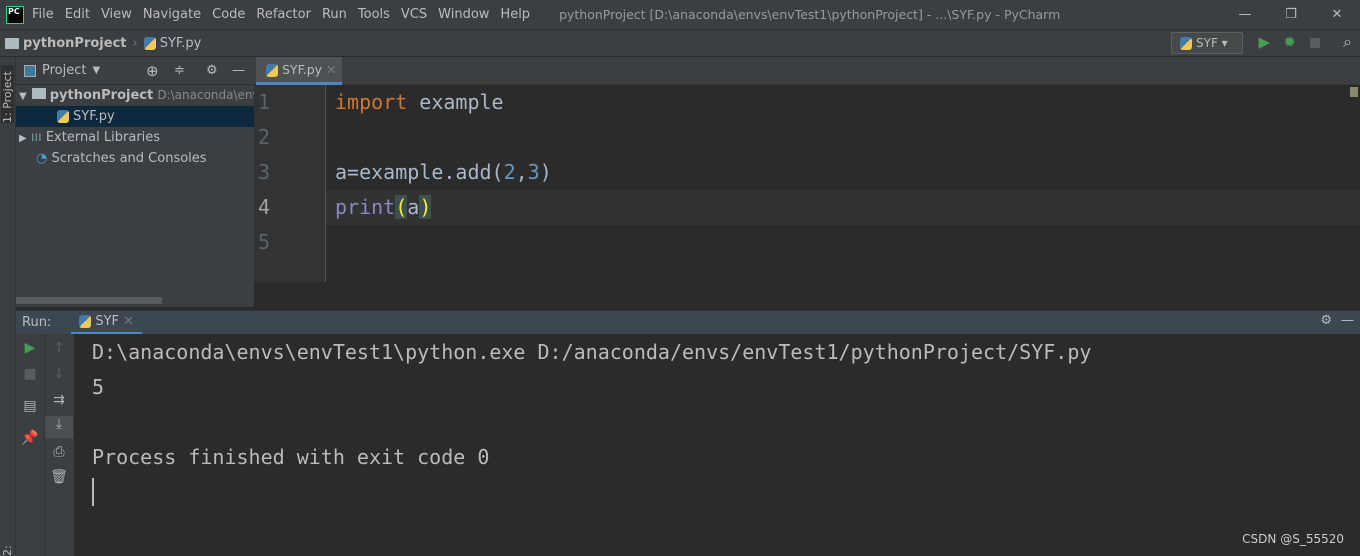  I want to click on code-line-4: print(a), so click(383, 207).